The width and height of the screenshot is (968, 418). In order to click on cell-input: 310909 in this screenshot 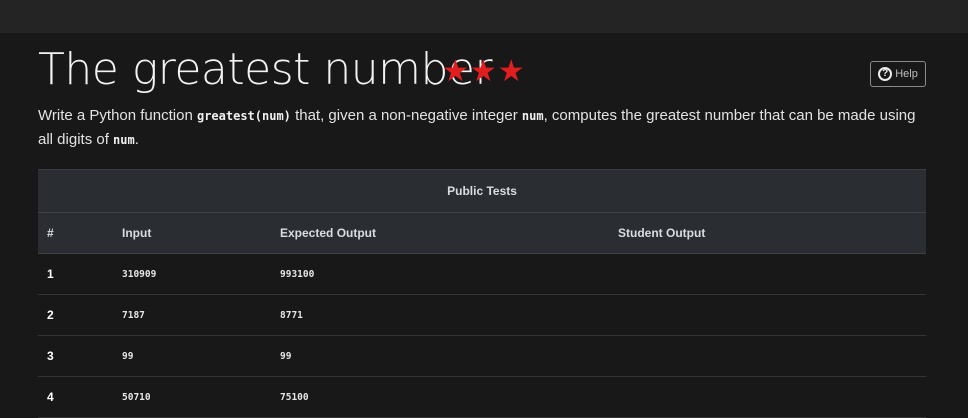, I will do `click(201, 274)`.